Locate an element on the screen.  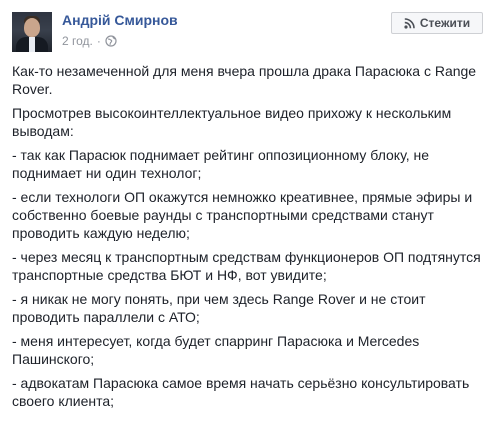
post-timestamp: 2 год. is located at coordinates (77, 41).